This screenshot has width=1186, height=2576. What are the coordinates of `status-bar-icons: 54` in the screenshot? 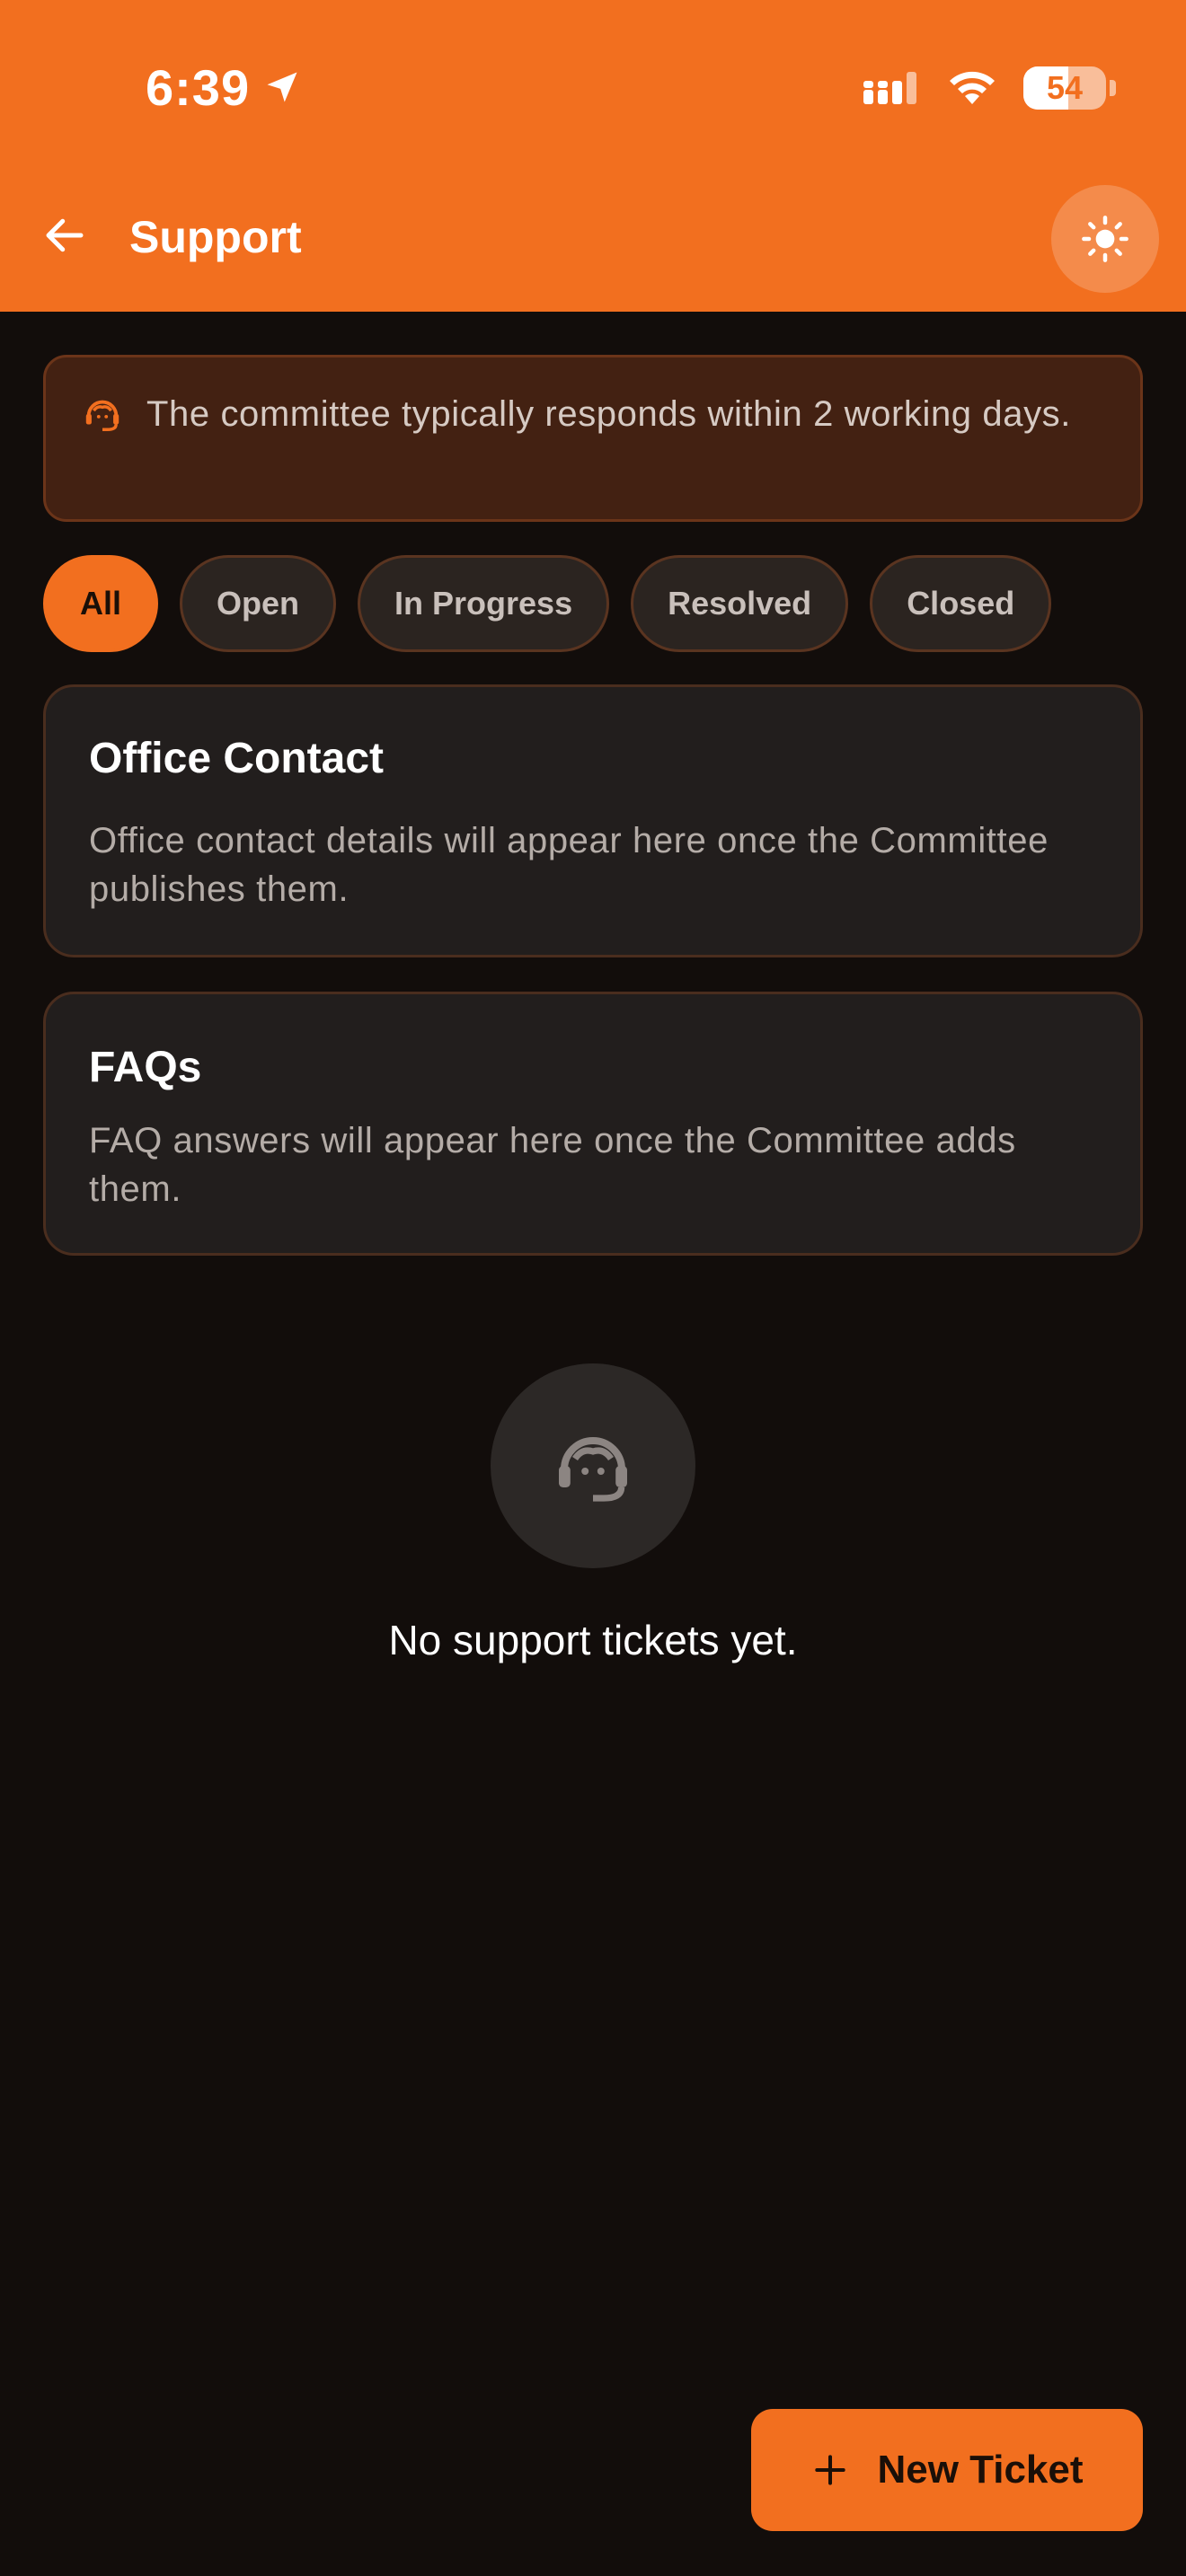 It's located at (989, 88).